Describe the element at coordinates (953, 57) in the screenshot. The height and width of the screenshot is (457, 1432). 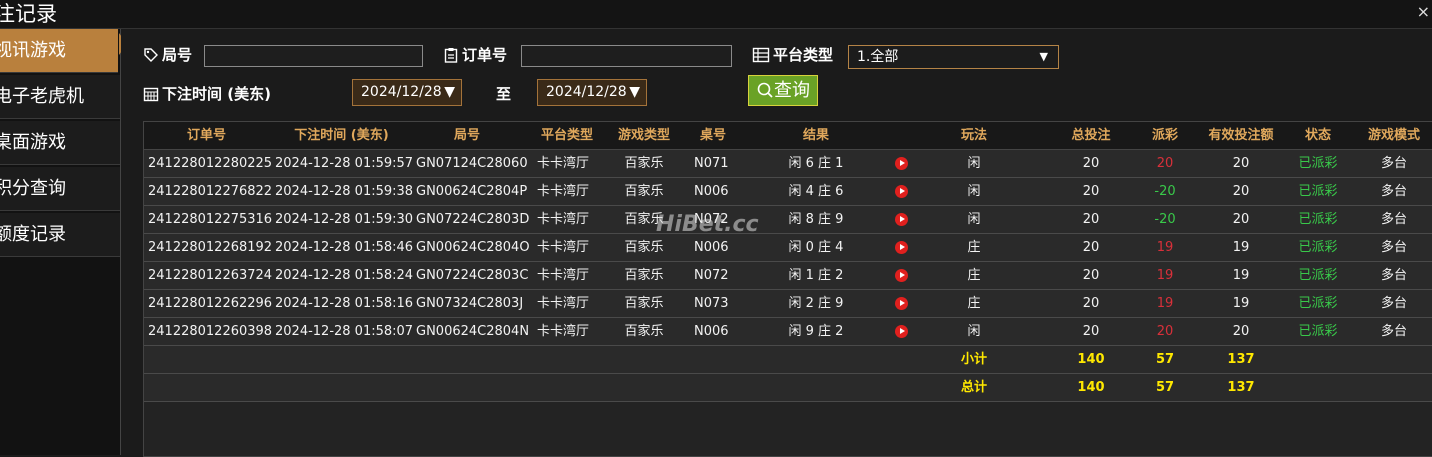
I see `platform-select: 1.全部 ▼` at that location.